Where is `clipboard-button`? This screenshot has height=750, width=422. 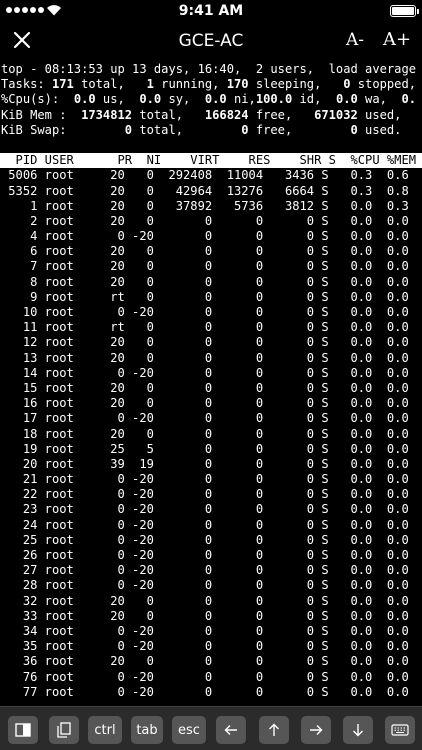
clipboard-button is located at coordinates (64, 730).